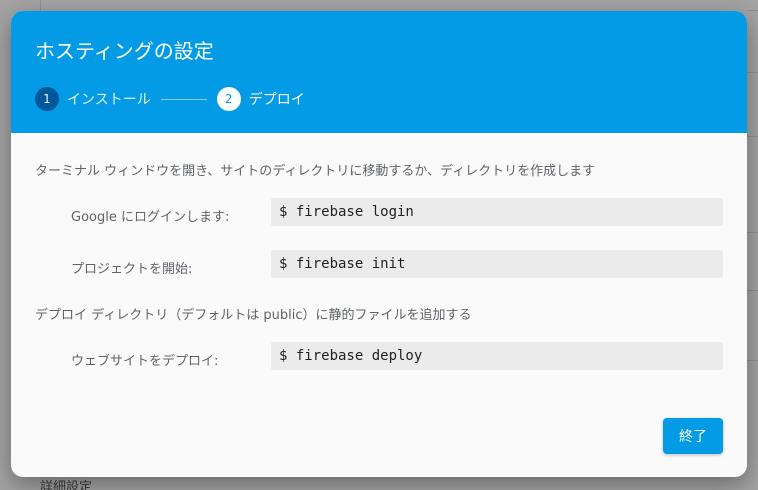  Describe the element at coordinates (183, 99) in the screenshot. I see `step-connector` at that location.